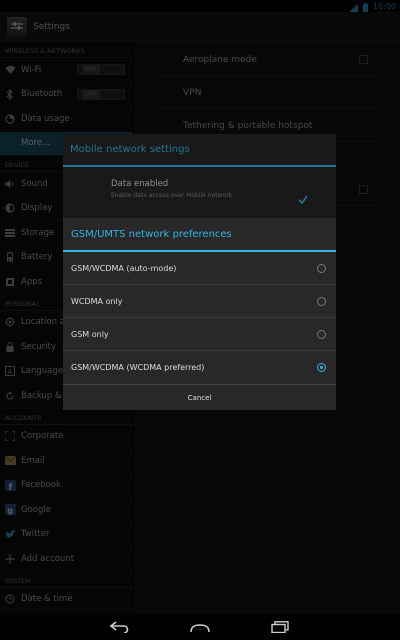 This screenshot has width=400, height=640. I want to click on option-gsm-only: GSM only, so click(199, 334).